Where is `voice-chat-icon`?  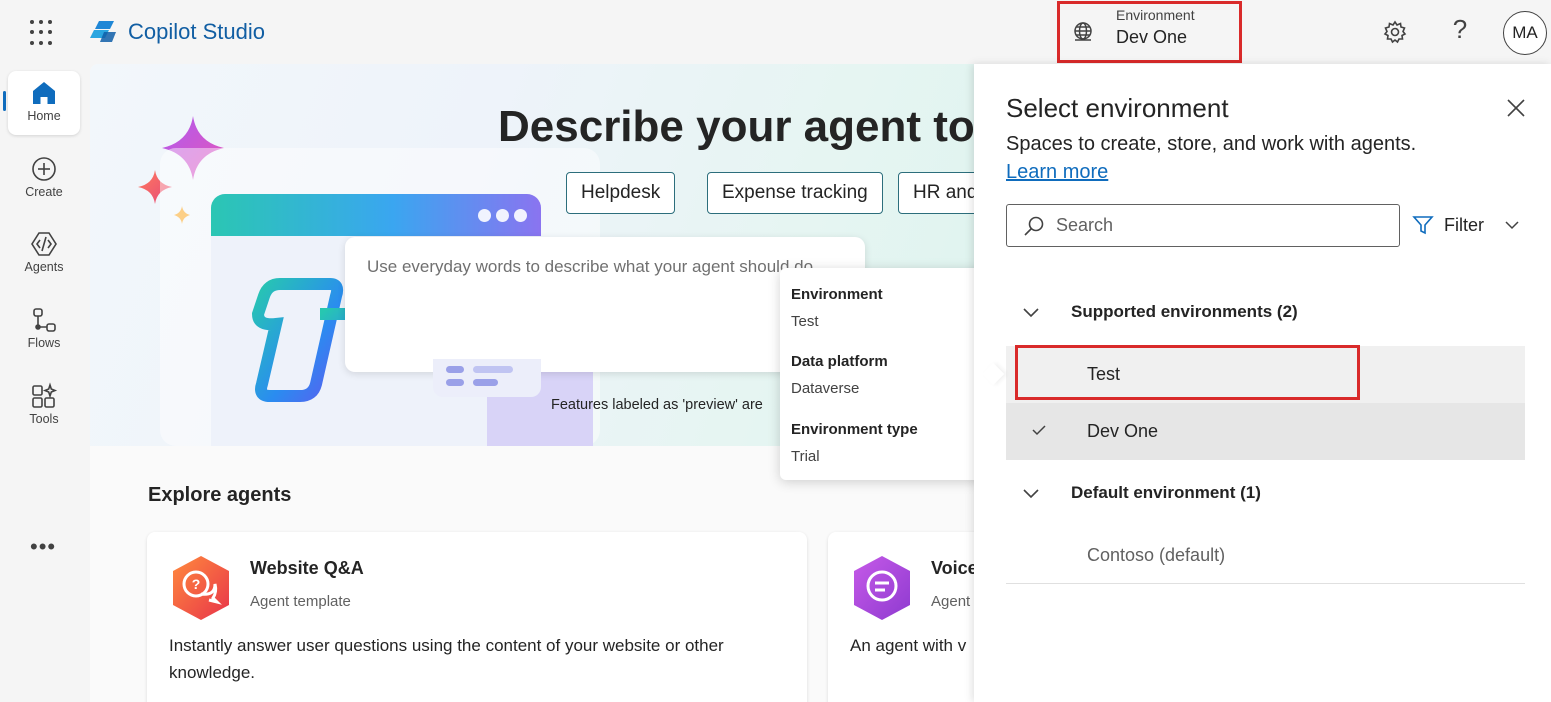 voice-chat-icon is located at coordinates (882, 588).